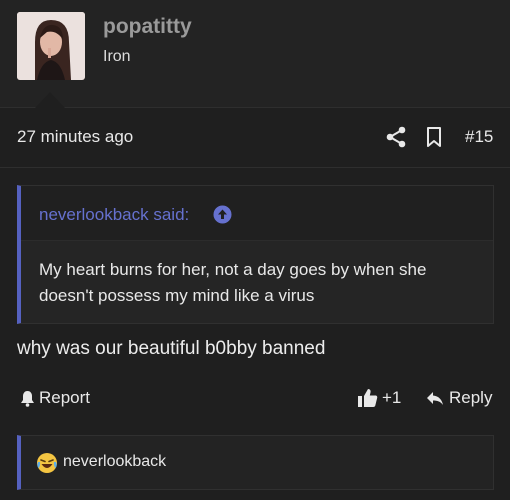 The image size is (510, 500). Describe the element at coordinates (255, 138) in the screenshot. I see `post-meta-row: 27 minutes ago #15` at that location.